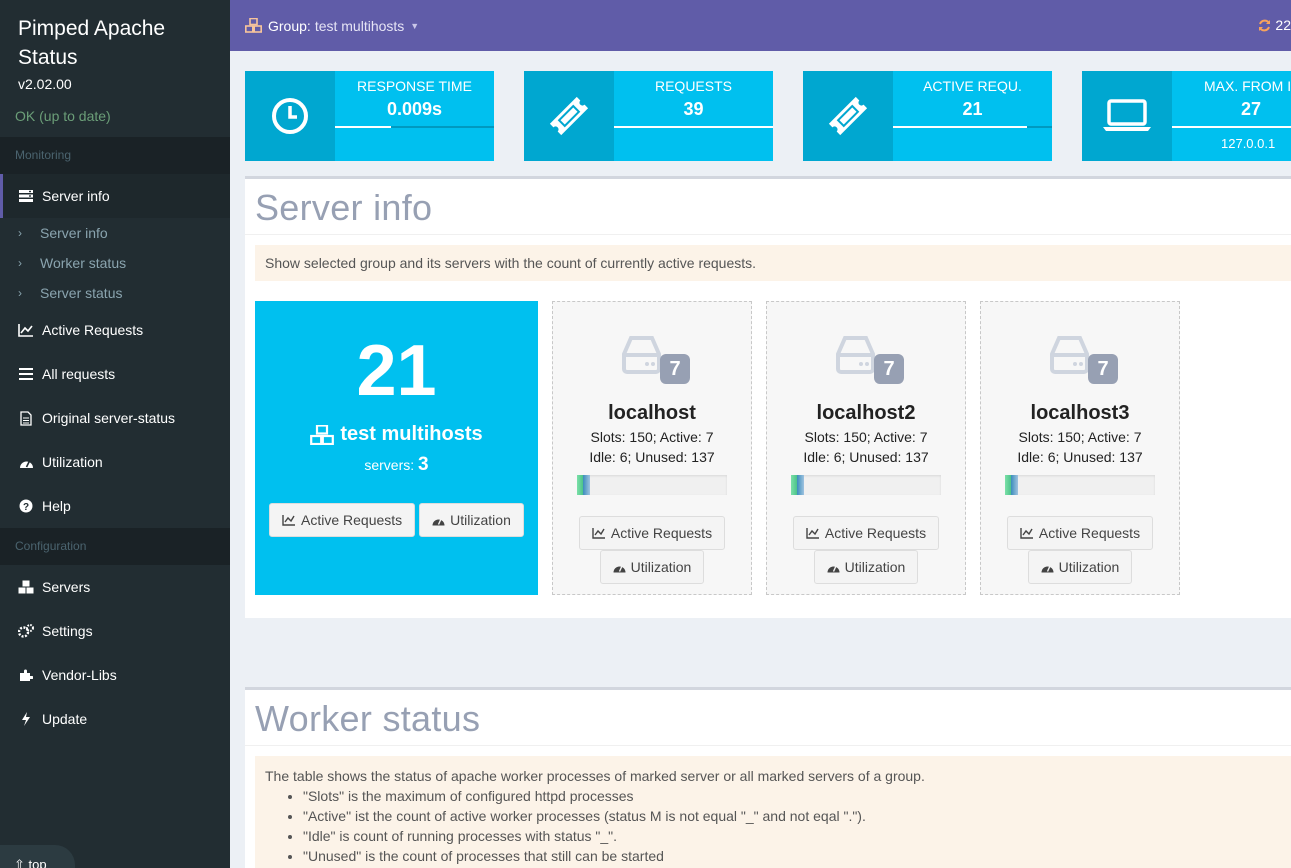 This screenshot has height=868, width=1291. What do you see at coordinates (56, 506) in the screenshot?
I see `sidebar-item-label: Help` at bounding box center [56, 506].